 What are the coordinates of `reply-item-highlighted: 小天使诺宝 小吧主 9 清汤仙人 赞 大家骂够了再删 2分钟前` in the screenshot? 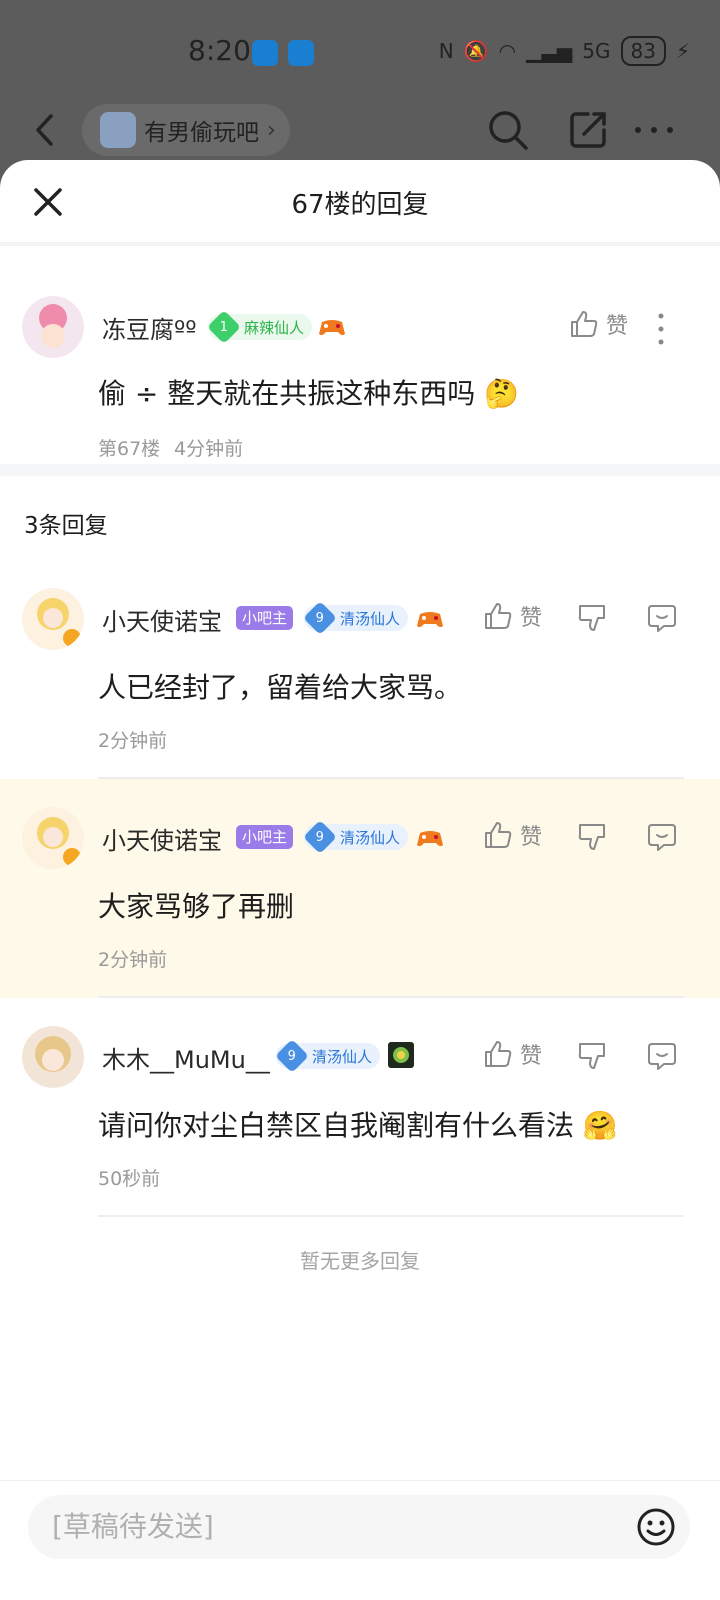 It's located at (360, 888).